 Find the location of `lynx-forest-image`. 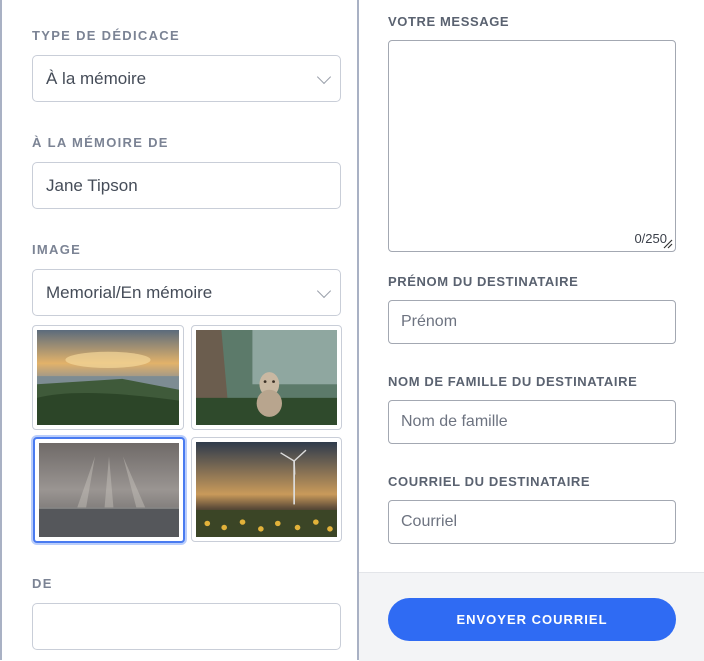

lynx-forest-image is located at coordinates (266, 377).